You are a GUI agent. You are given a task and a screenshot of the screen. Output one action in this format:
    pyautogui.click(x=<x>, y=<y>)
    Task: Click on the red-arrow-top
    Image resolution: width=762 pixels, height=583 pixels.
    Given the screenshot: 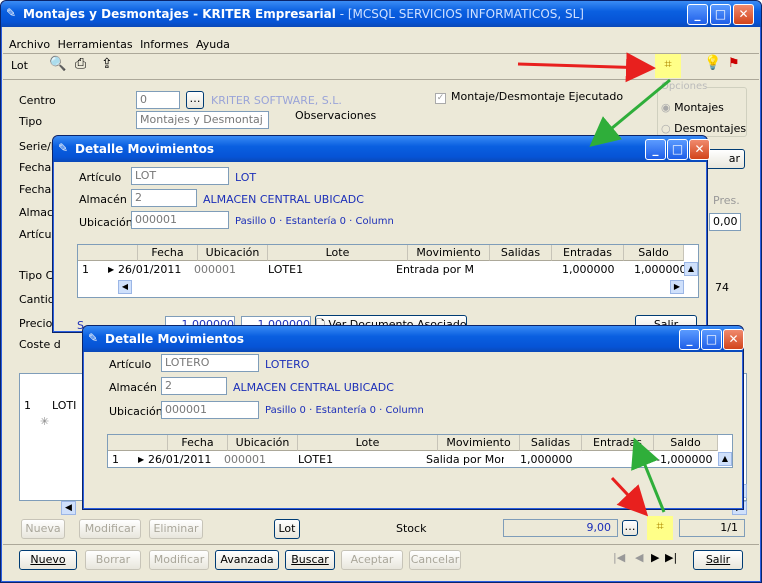 What is the action you would take?
    pyautogui.click(x=586, y=67)
    